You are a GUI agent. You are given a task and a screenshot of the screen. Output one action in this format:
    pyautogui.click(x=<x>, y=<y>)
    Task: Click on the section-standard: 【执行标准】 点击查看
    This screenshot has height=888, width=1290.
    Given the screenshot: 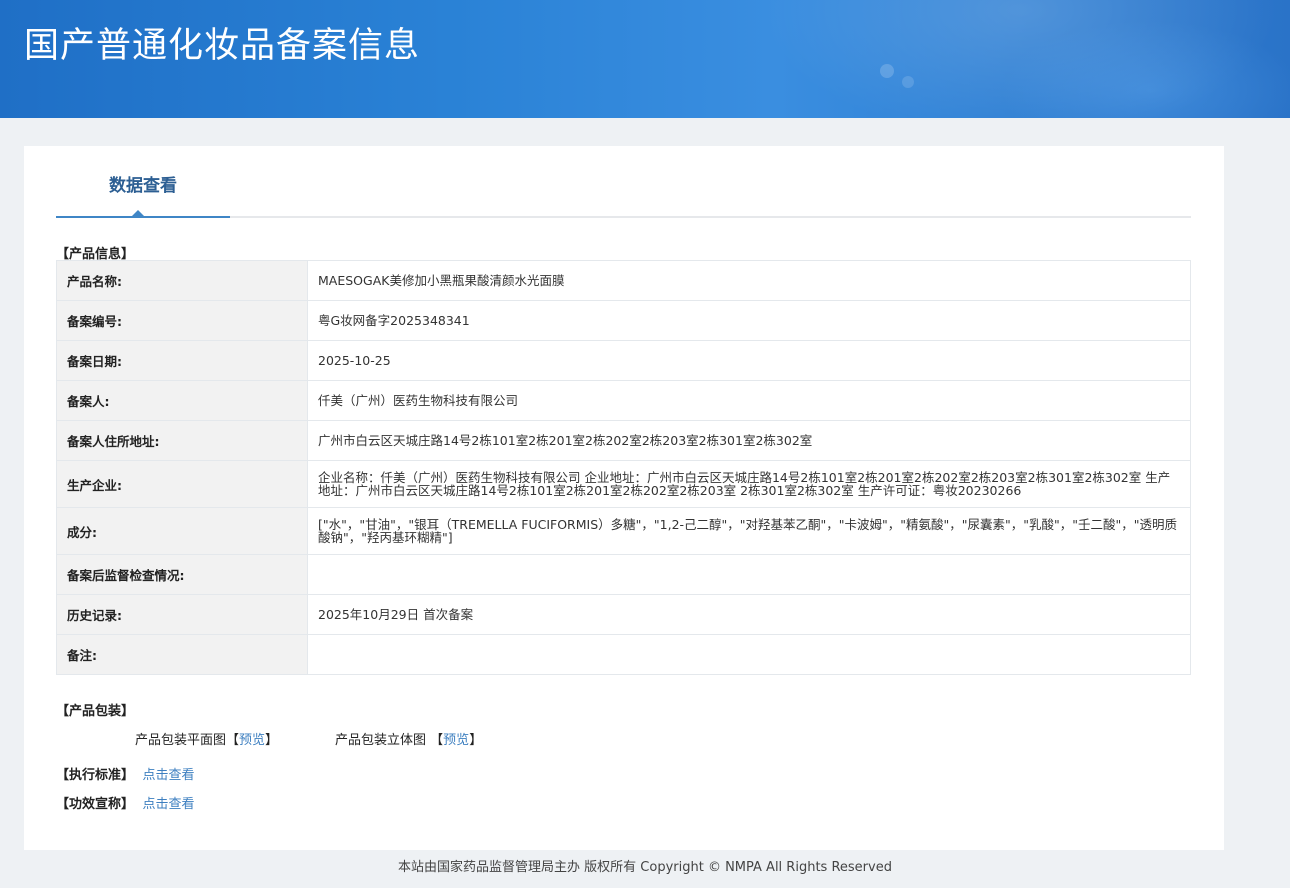 What is the action you would take?
    pyautogui.click(x=125, y=773)
    